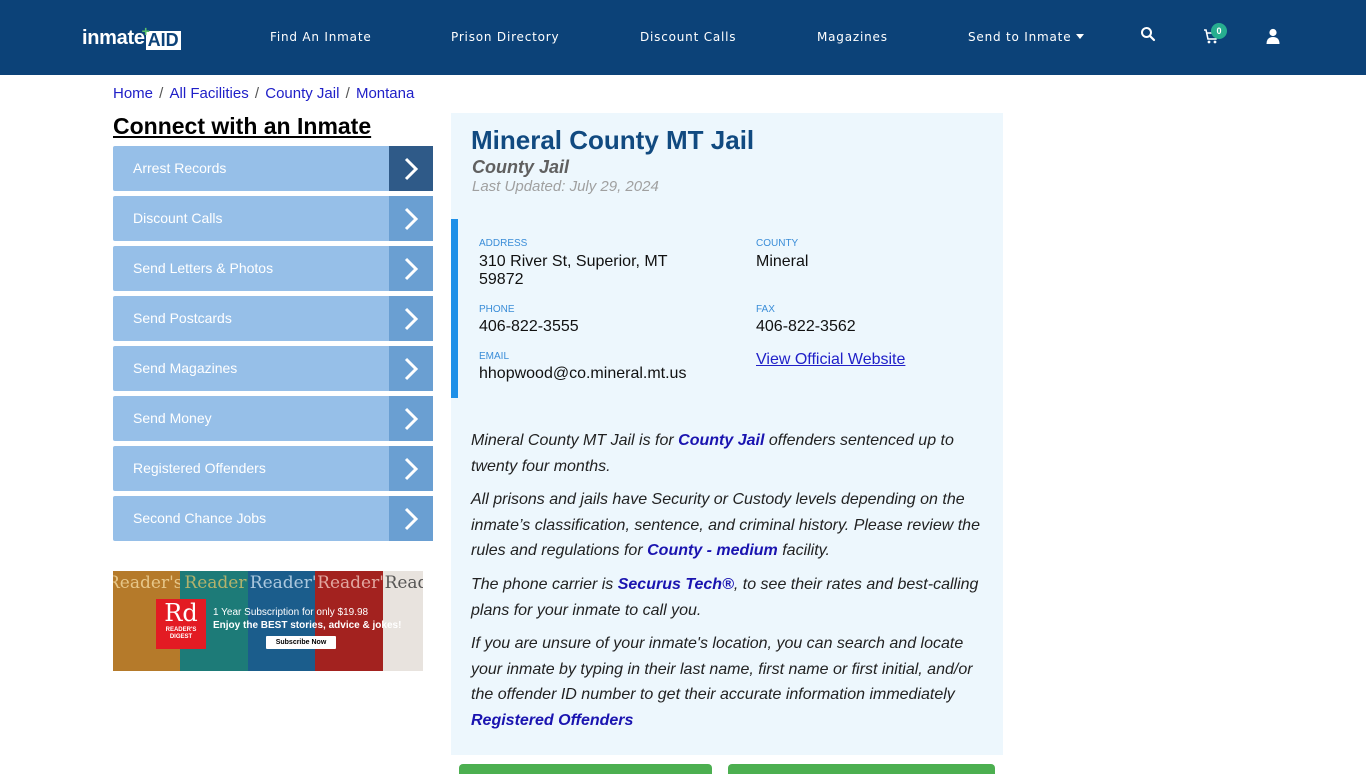 This screenshot has width=1366, height=774. What do you see at coordinates (573, 261) in the screenshot?
I see `address-line1: 310 River St, Superior, MT` at bounding box center [573, 261].